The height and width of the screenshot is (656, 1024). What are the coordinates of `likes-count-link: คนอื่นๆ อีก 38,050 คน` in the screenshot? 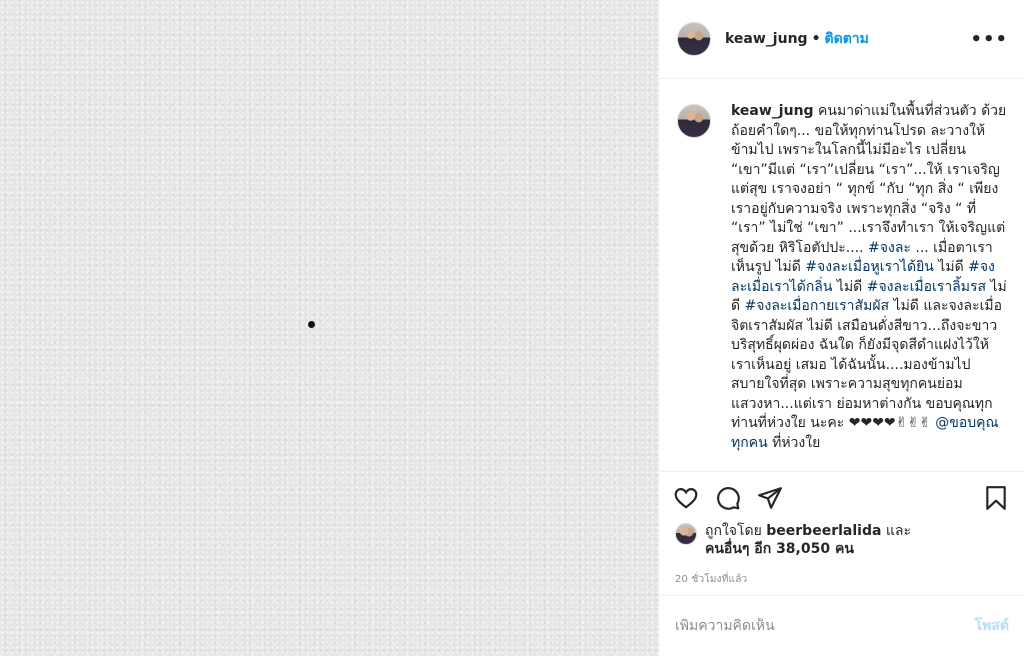 It's located at (779, 549).